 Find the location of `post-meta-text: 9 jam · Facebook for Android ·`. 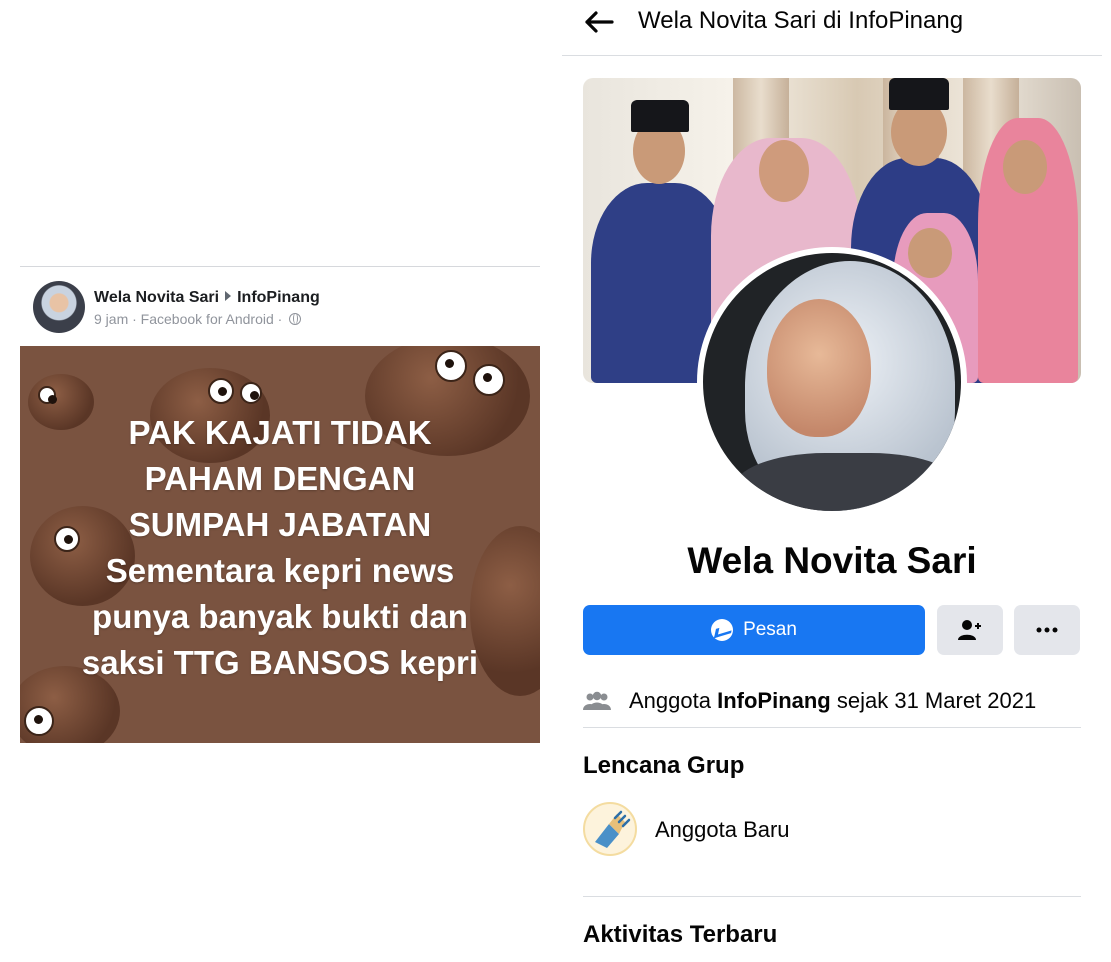

post-meta-text: 9 jam · Facebook for Android · is located at coordinates (188, 319).